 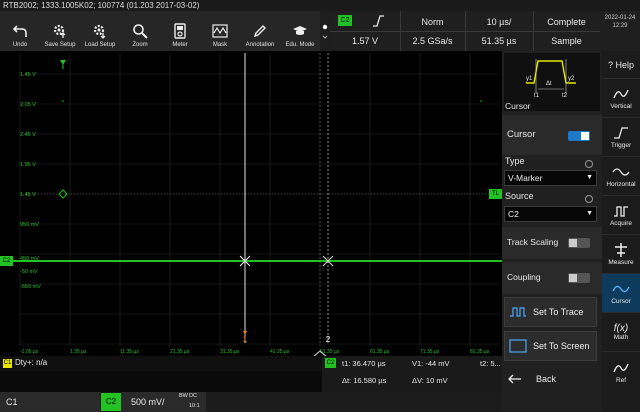 I want to click on channel-1-button: C1, so click(x=50, y=402).